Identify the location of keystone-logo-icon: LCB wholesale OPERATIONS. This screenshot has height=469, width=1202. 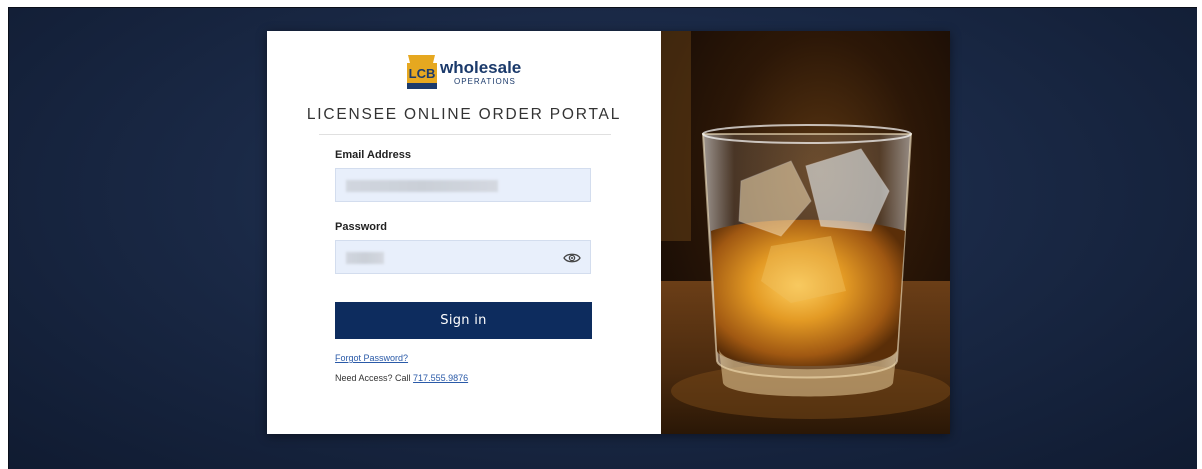
(464, 72).